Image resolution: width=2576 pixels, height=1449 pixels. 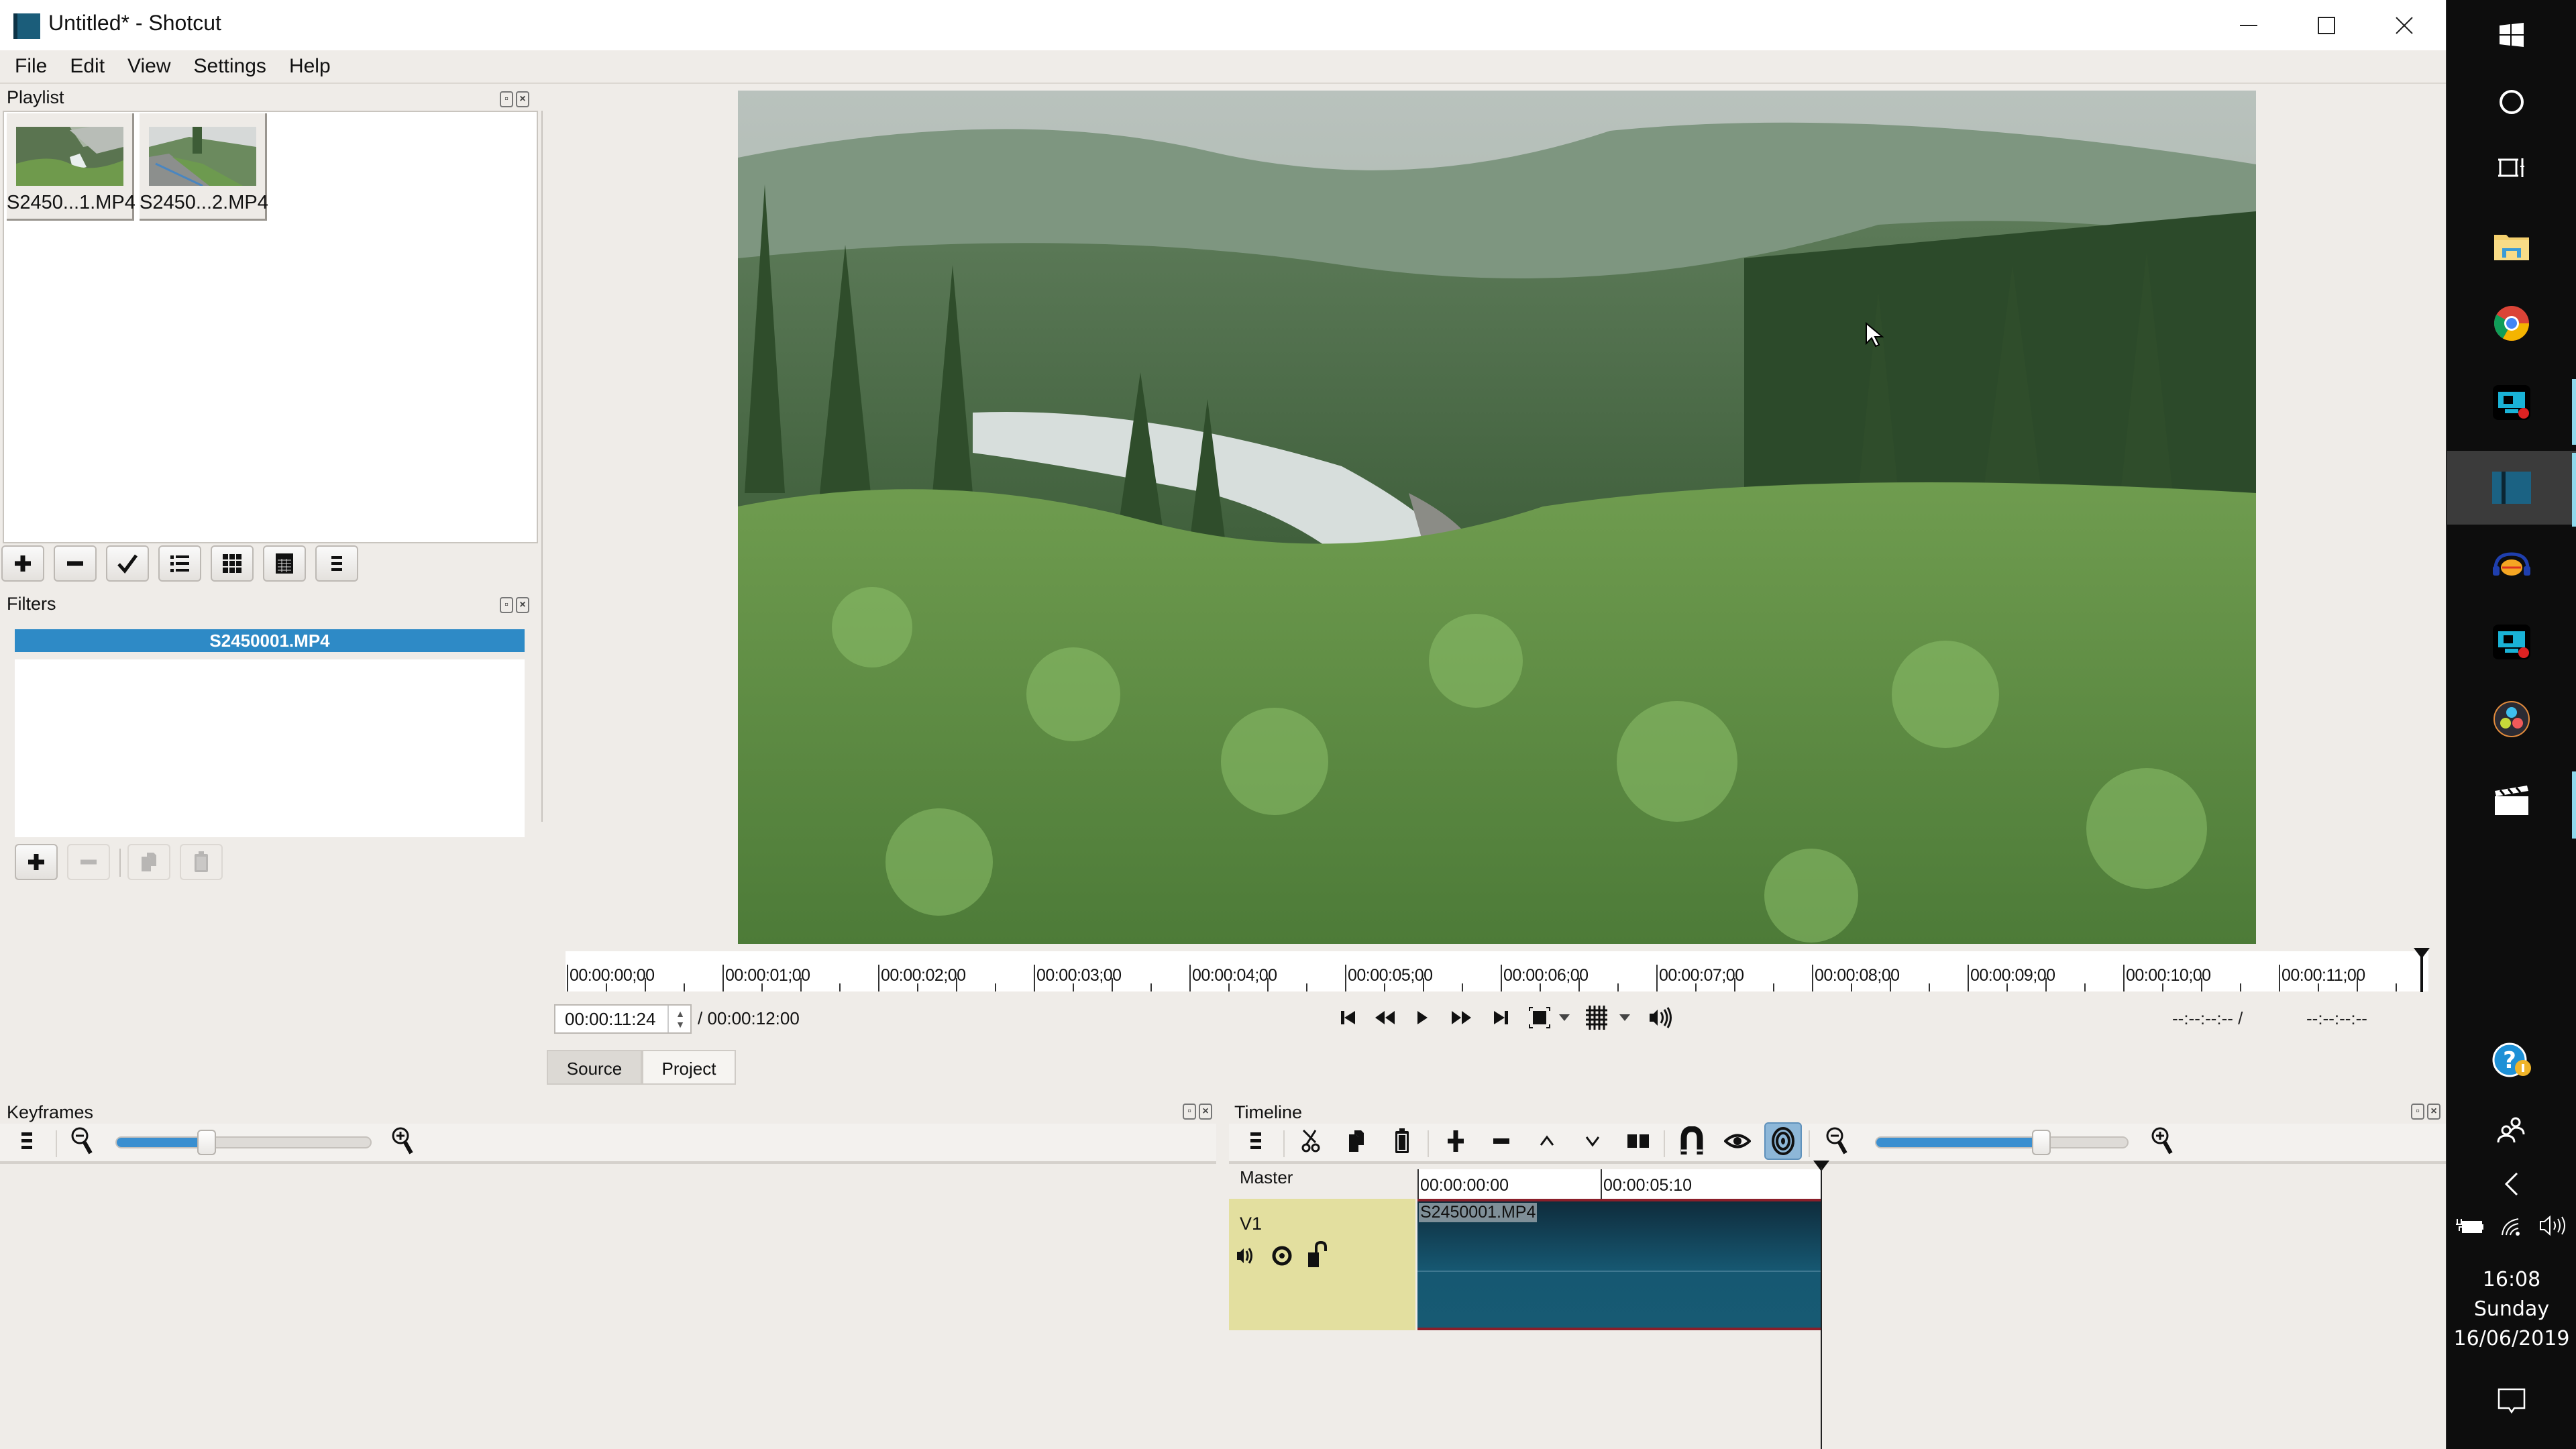 What do you see at coordinates (71, 167) in the screenshot?
I see `playlist-item: S2450...1.MP4` at bounding box center [71, 167].